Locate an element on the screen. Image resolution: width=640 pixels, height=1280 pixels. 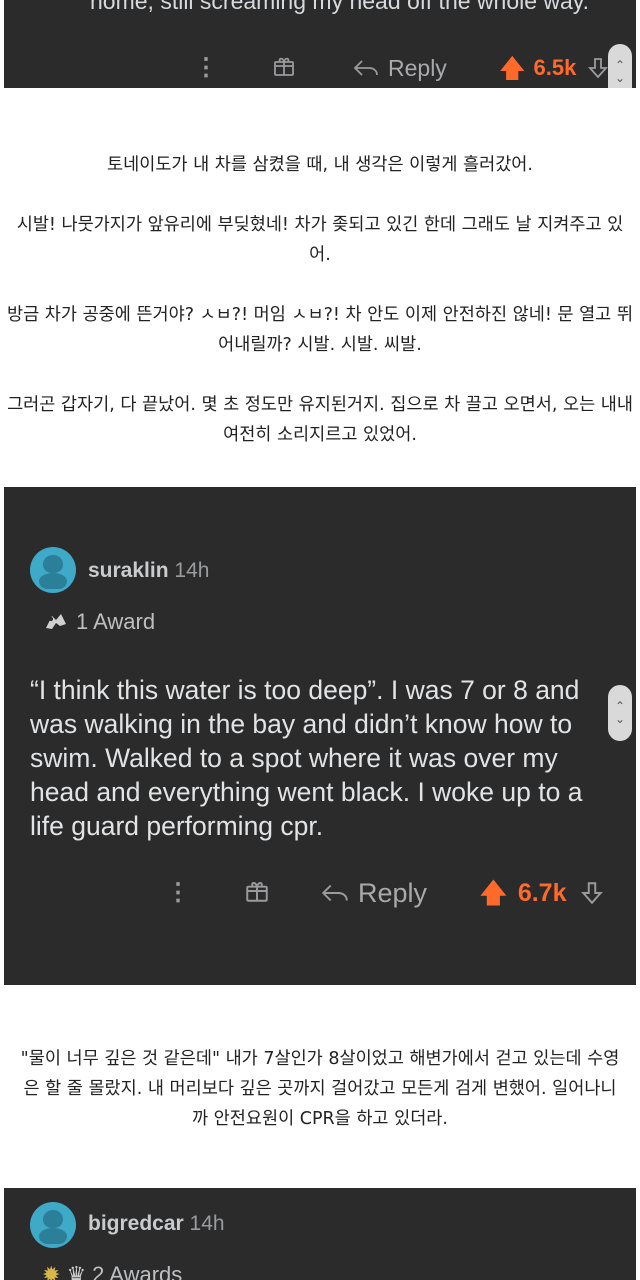
vote-score: 6.7k is located at coordinates (542, 892).